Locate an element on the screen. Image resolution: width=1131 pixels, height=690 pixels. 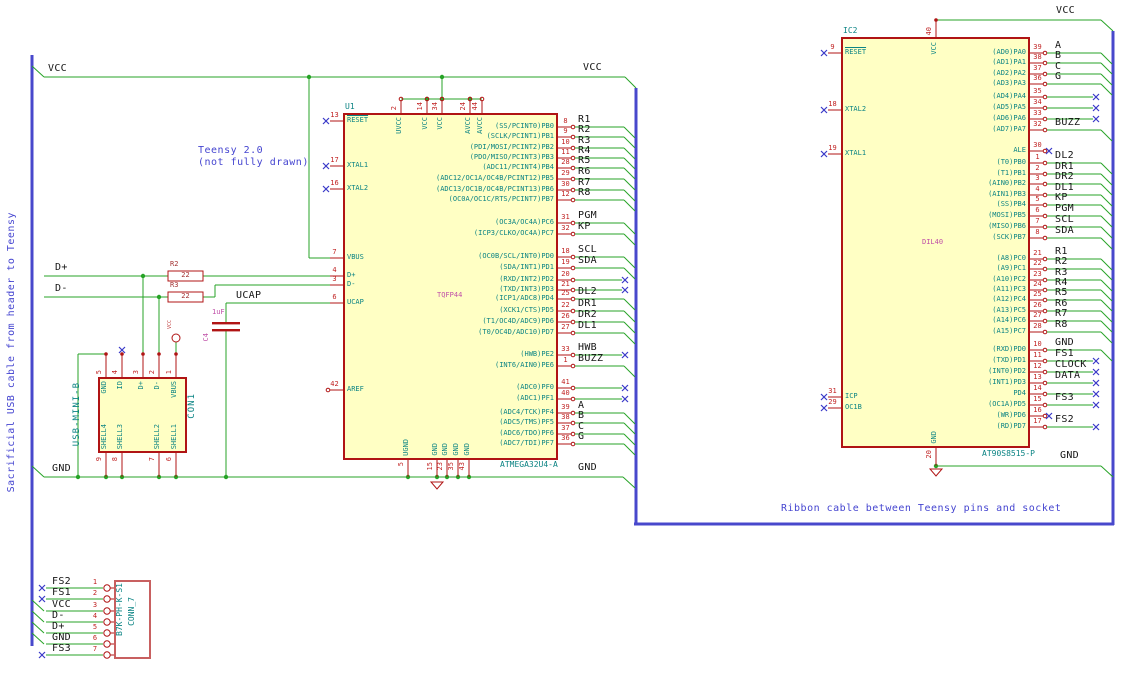
pin-number: 5 is located at coordinates (99, 371).